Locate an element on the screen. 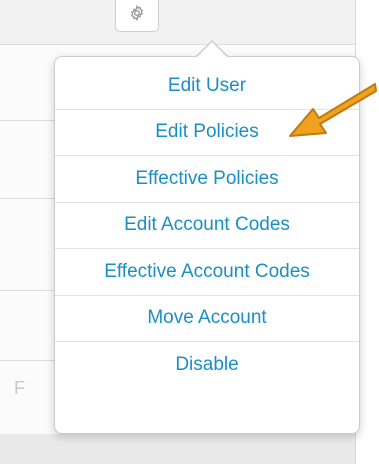  dropdown-caret-fill is located at coordinates (212, 49).